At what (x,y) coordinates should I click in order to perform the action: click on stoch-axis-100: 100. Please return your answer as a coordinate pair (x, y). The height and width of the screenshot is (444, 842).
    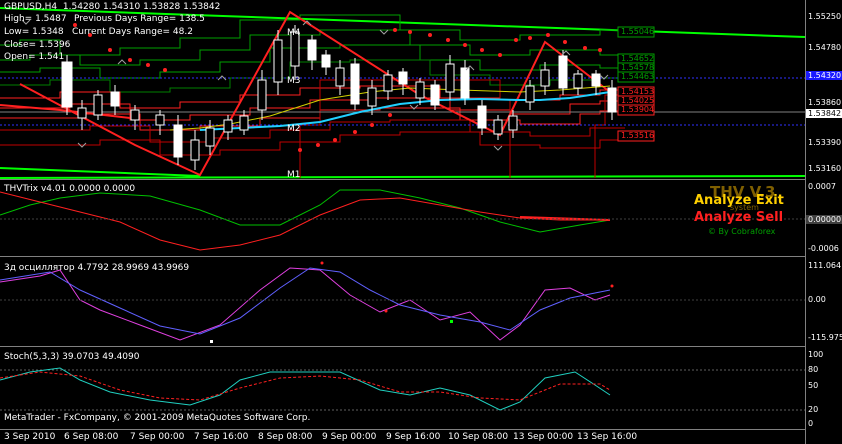
    Looking at the image, I should click on (816, 354).